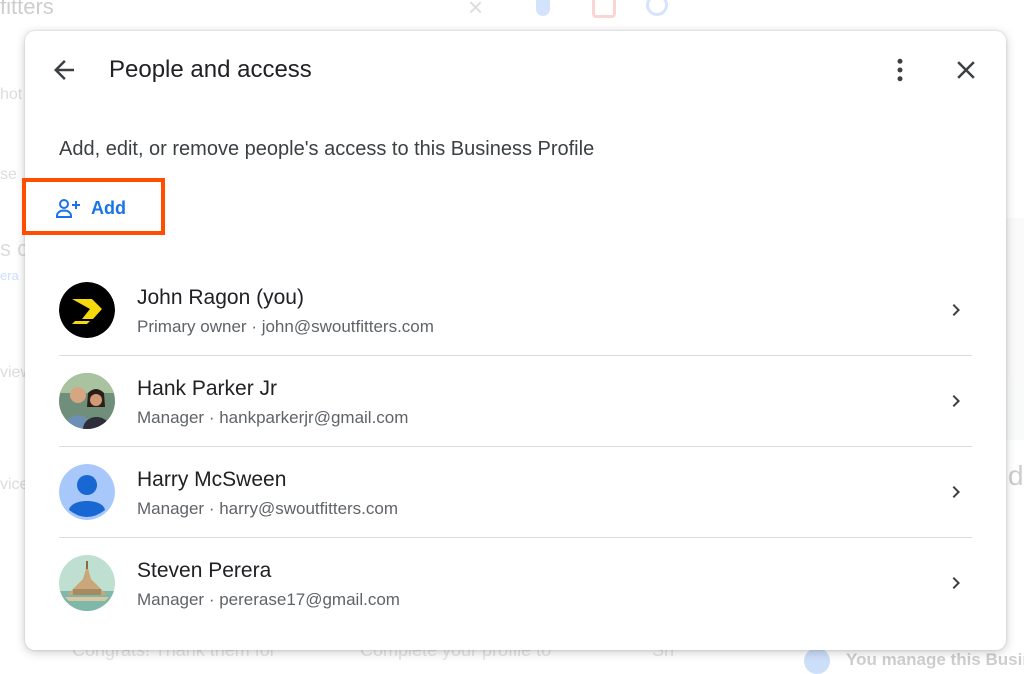 The height and width of the screenshot is (674, 1024). What do you see at coordinates (935, 659) in the screenshot?
I see `background-manage-text: You manage this Business` at bounding box center [935, 659].